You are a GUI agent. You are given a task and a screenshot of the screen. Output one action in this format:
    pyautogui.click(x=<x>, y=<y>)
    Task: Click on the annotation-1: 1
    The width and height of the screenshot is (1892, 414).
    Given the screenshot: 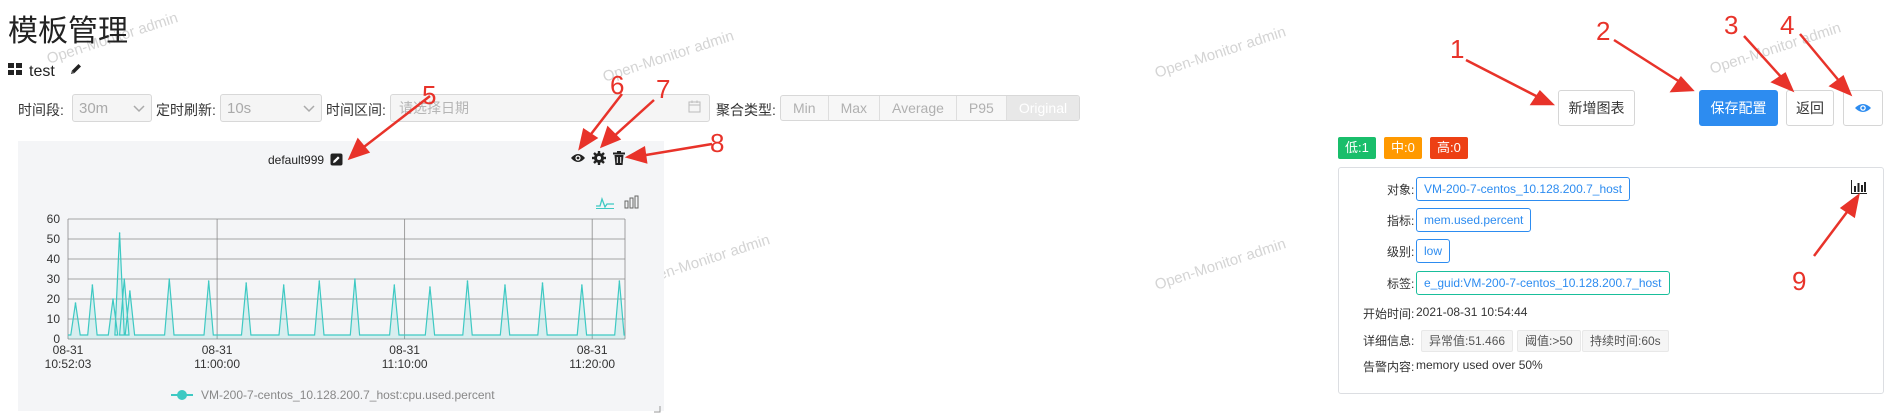 What is the action you would take?
    pyautogui.click(x=1457, y=49)
    